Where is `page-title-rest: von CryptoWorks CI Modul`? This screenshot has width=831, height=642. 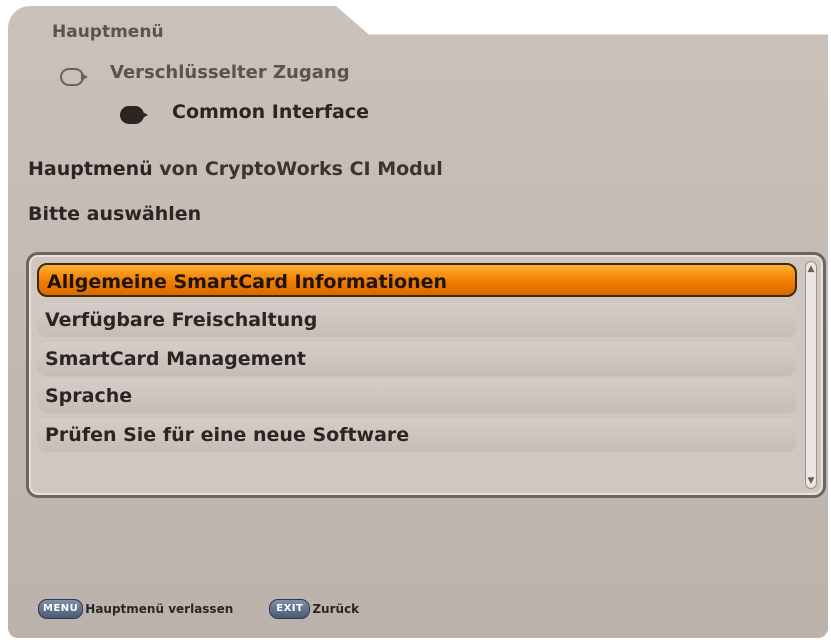 page-title-rest: von CryptoWorks CI Modul is located at coordinates (297, 169).